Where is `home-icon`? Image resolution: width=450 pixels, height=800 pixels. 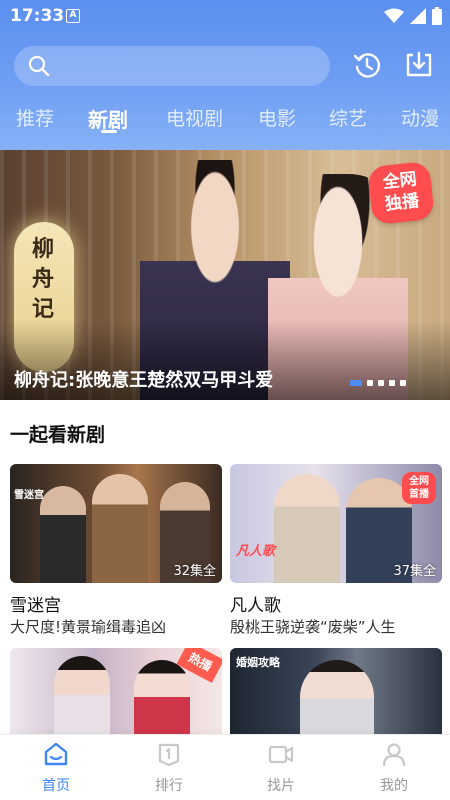
home-icon is located at coordinates (56, 754).